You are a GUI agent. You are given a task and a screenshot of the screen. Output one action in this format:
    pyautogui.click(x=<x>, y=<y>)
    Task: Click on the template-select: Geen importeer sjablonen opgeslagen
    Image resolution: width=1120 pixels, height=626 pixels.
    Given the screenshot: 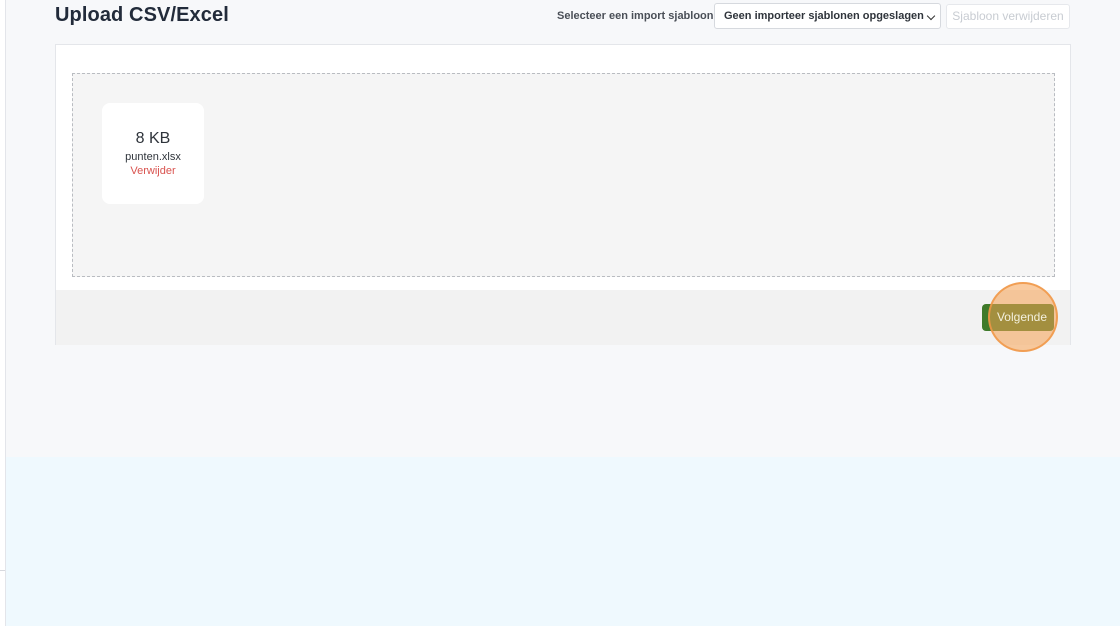 What is the action you would take?
    pyautogui.click(x=827, y=16)
    